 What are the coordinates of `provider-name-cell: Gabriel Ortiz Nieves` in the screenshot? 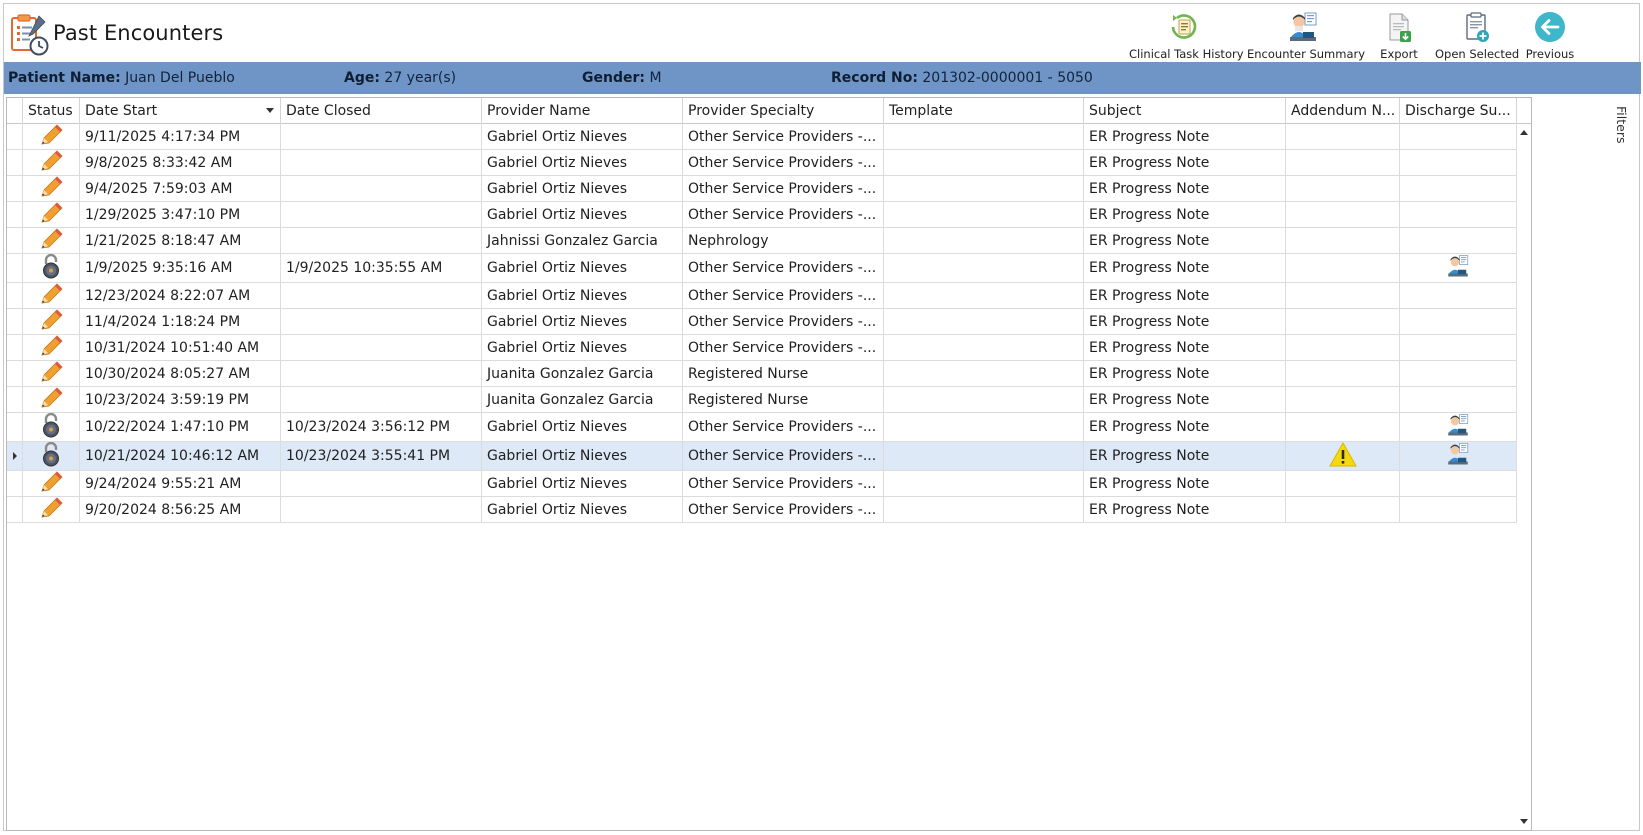 It's located at (582, 456).